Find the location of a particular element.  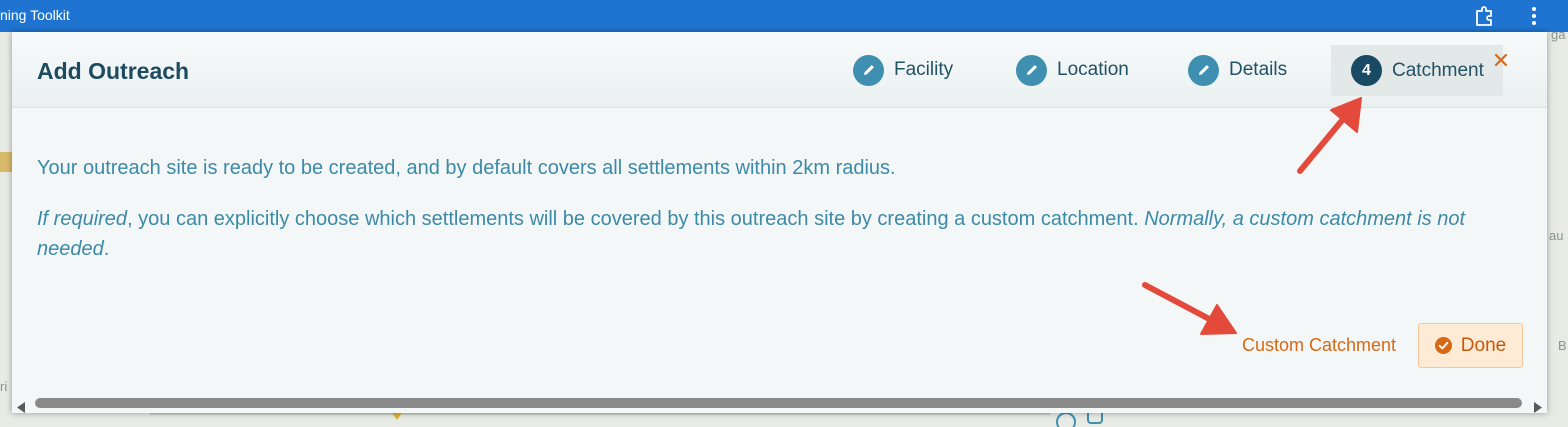

horizontal-scrollbar is located at coordinates (779, 403).